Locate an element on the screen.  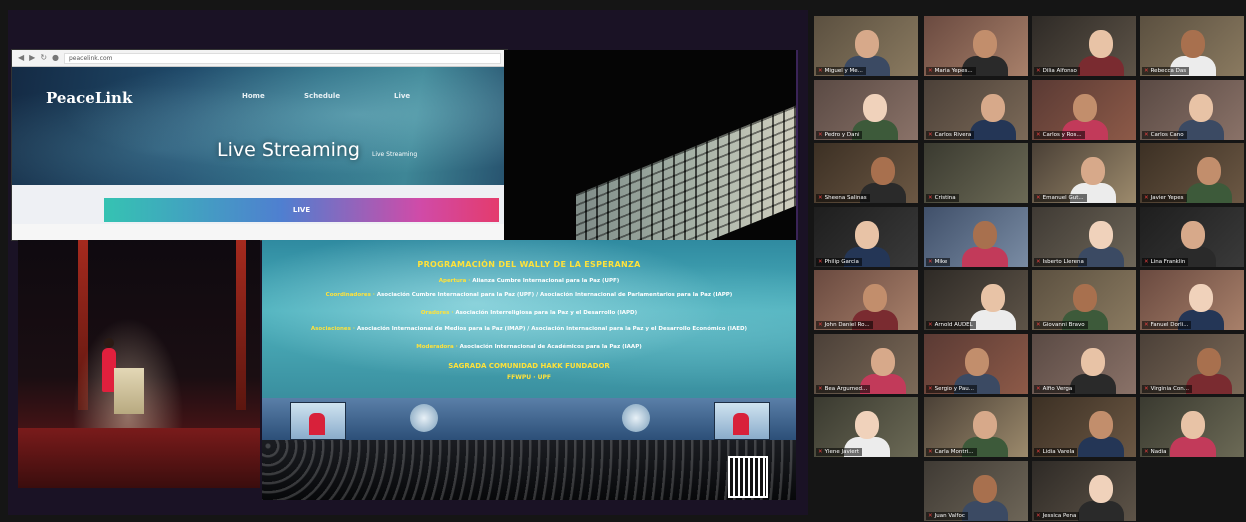
side-screen-right is located at coordinates (742, 421).